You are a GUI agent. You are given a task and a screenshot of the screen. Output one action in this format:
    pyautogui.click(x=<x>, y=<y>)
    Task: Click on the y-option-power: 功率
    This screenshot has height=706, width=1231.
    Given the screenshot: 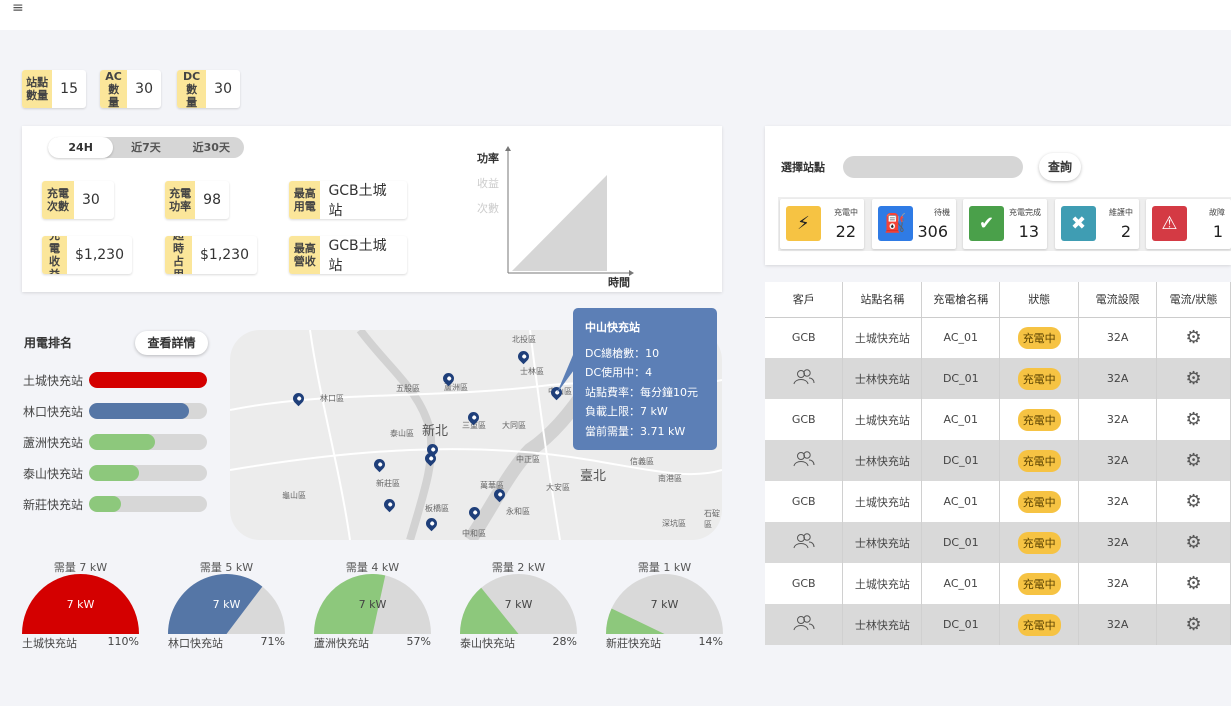 What is the action you would take?
    pyautogui.click(x=488, y=158)
    